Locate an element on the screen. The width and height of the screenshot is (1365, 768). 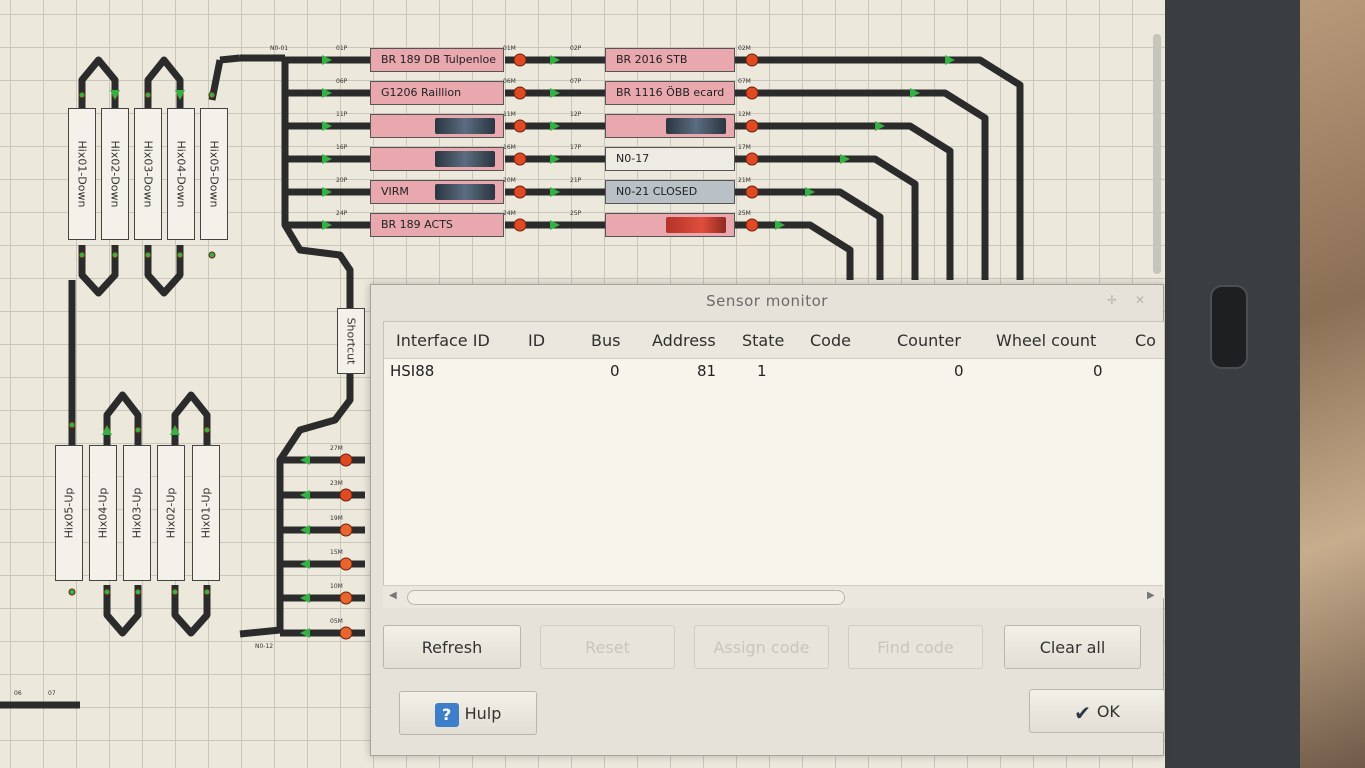
block-label: Hix05-Down is located at coordinates (214, 174).